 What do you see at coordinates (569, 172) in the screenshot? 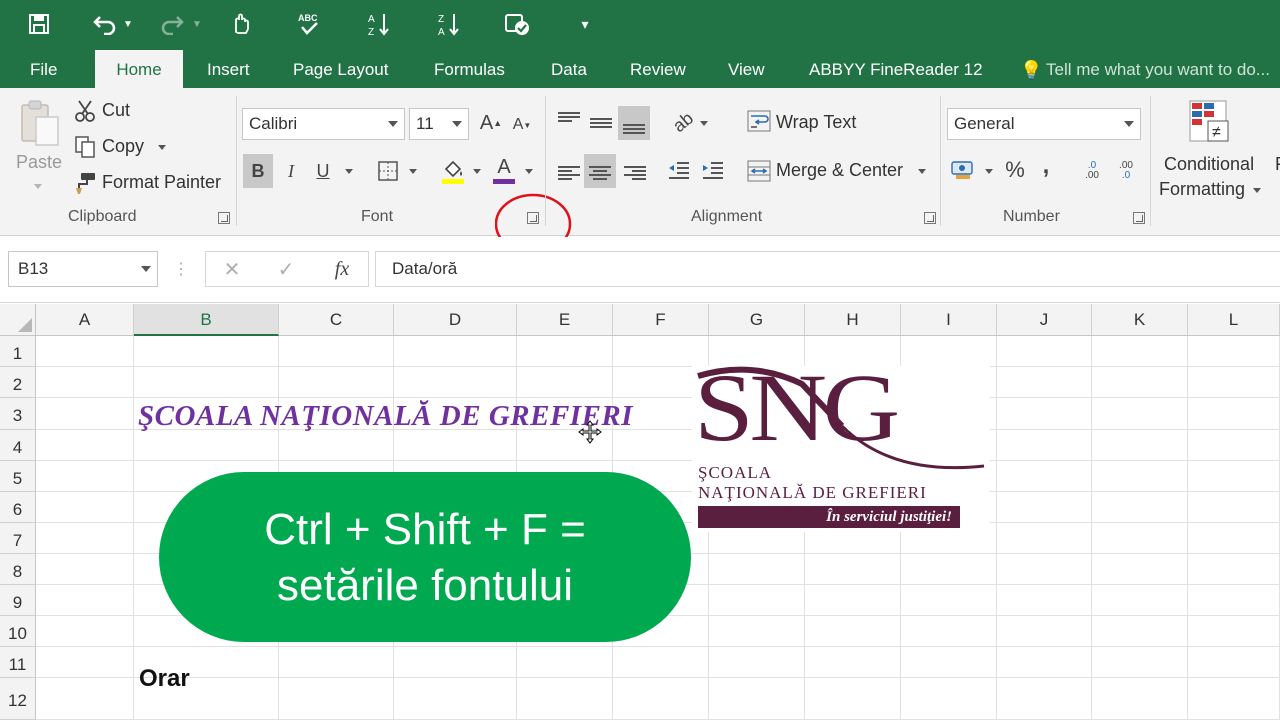
I see `align-left-icon` at bounding box center [569, 172].